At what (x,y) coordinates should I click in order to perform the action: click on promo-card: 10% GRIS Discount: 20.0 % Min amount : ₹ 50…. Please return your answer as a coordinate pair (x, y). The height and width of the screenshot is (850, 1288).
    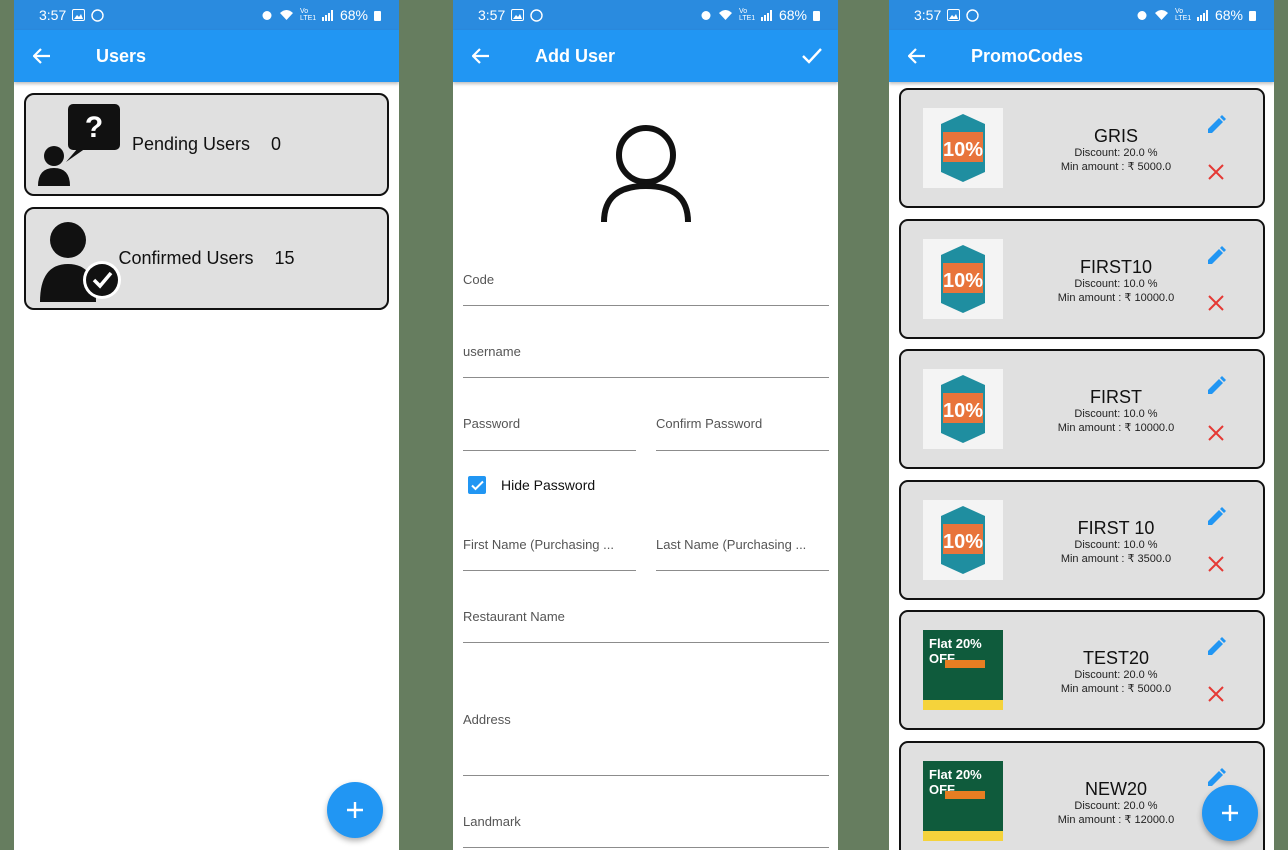
    Looking at the image, I should click on (1082, 148).